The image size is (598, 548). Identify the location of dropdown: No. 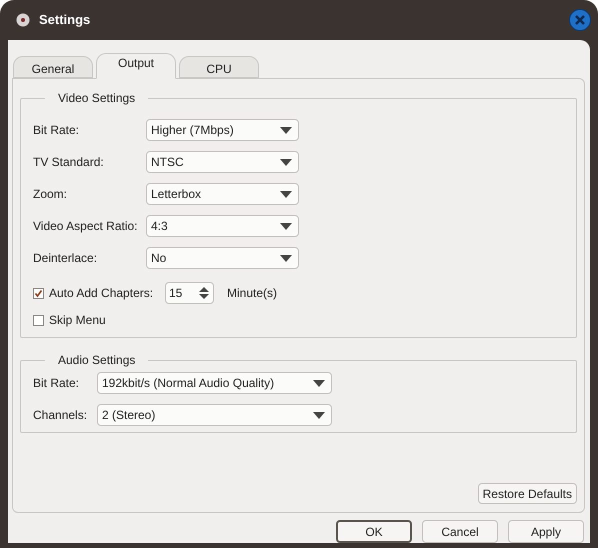
(222, 258).